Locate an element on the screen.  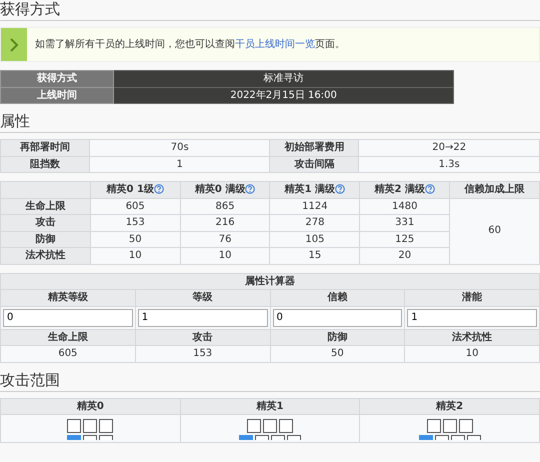
header-cell: 精英等级 is located at coordinates (68, 298).